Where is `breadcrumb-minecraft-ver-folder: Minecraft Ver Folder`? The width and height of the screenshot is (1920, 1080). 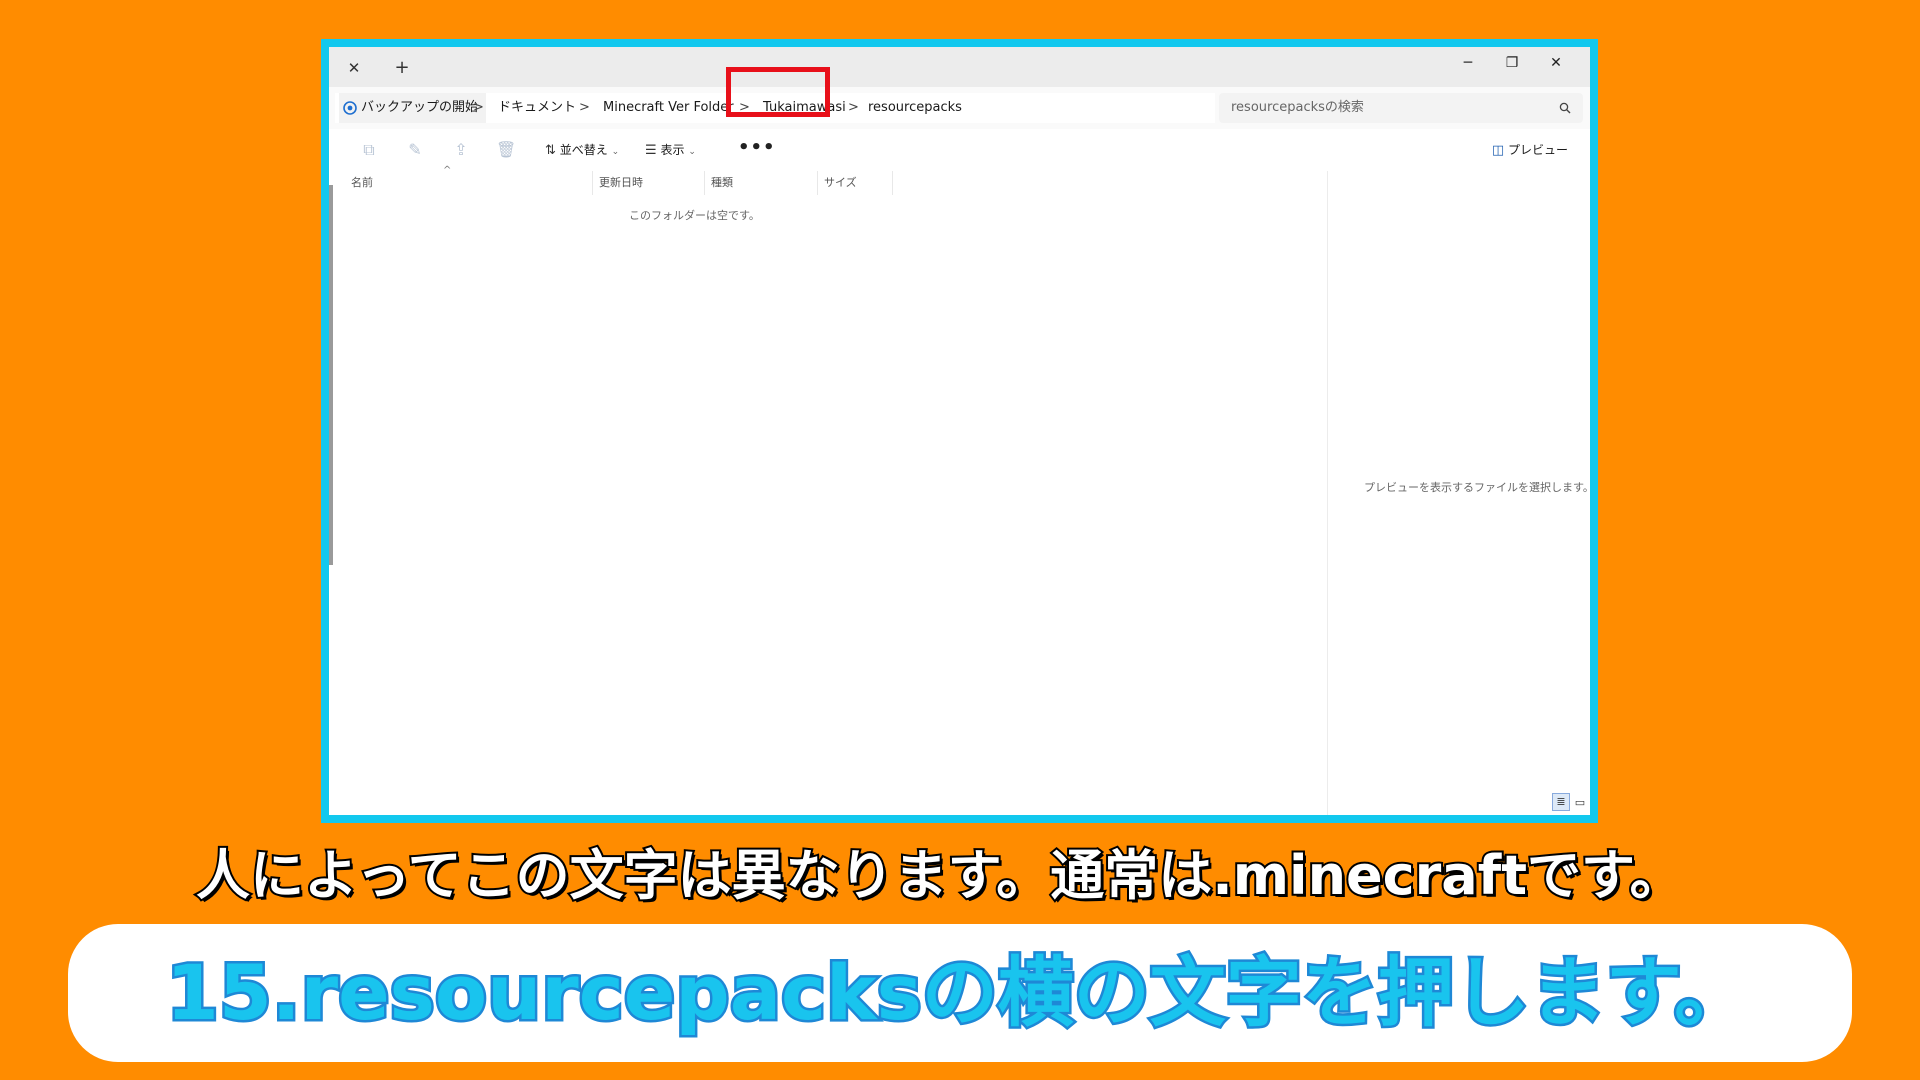 breadcrumb-minecraft-ver-folder: Minecraft Ver Folder is located at coordinates (668, 108).